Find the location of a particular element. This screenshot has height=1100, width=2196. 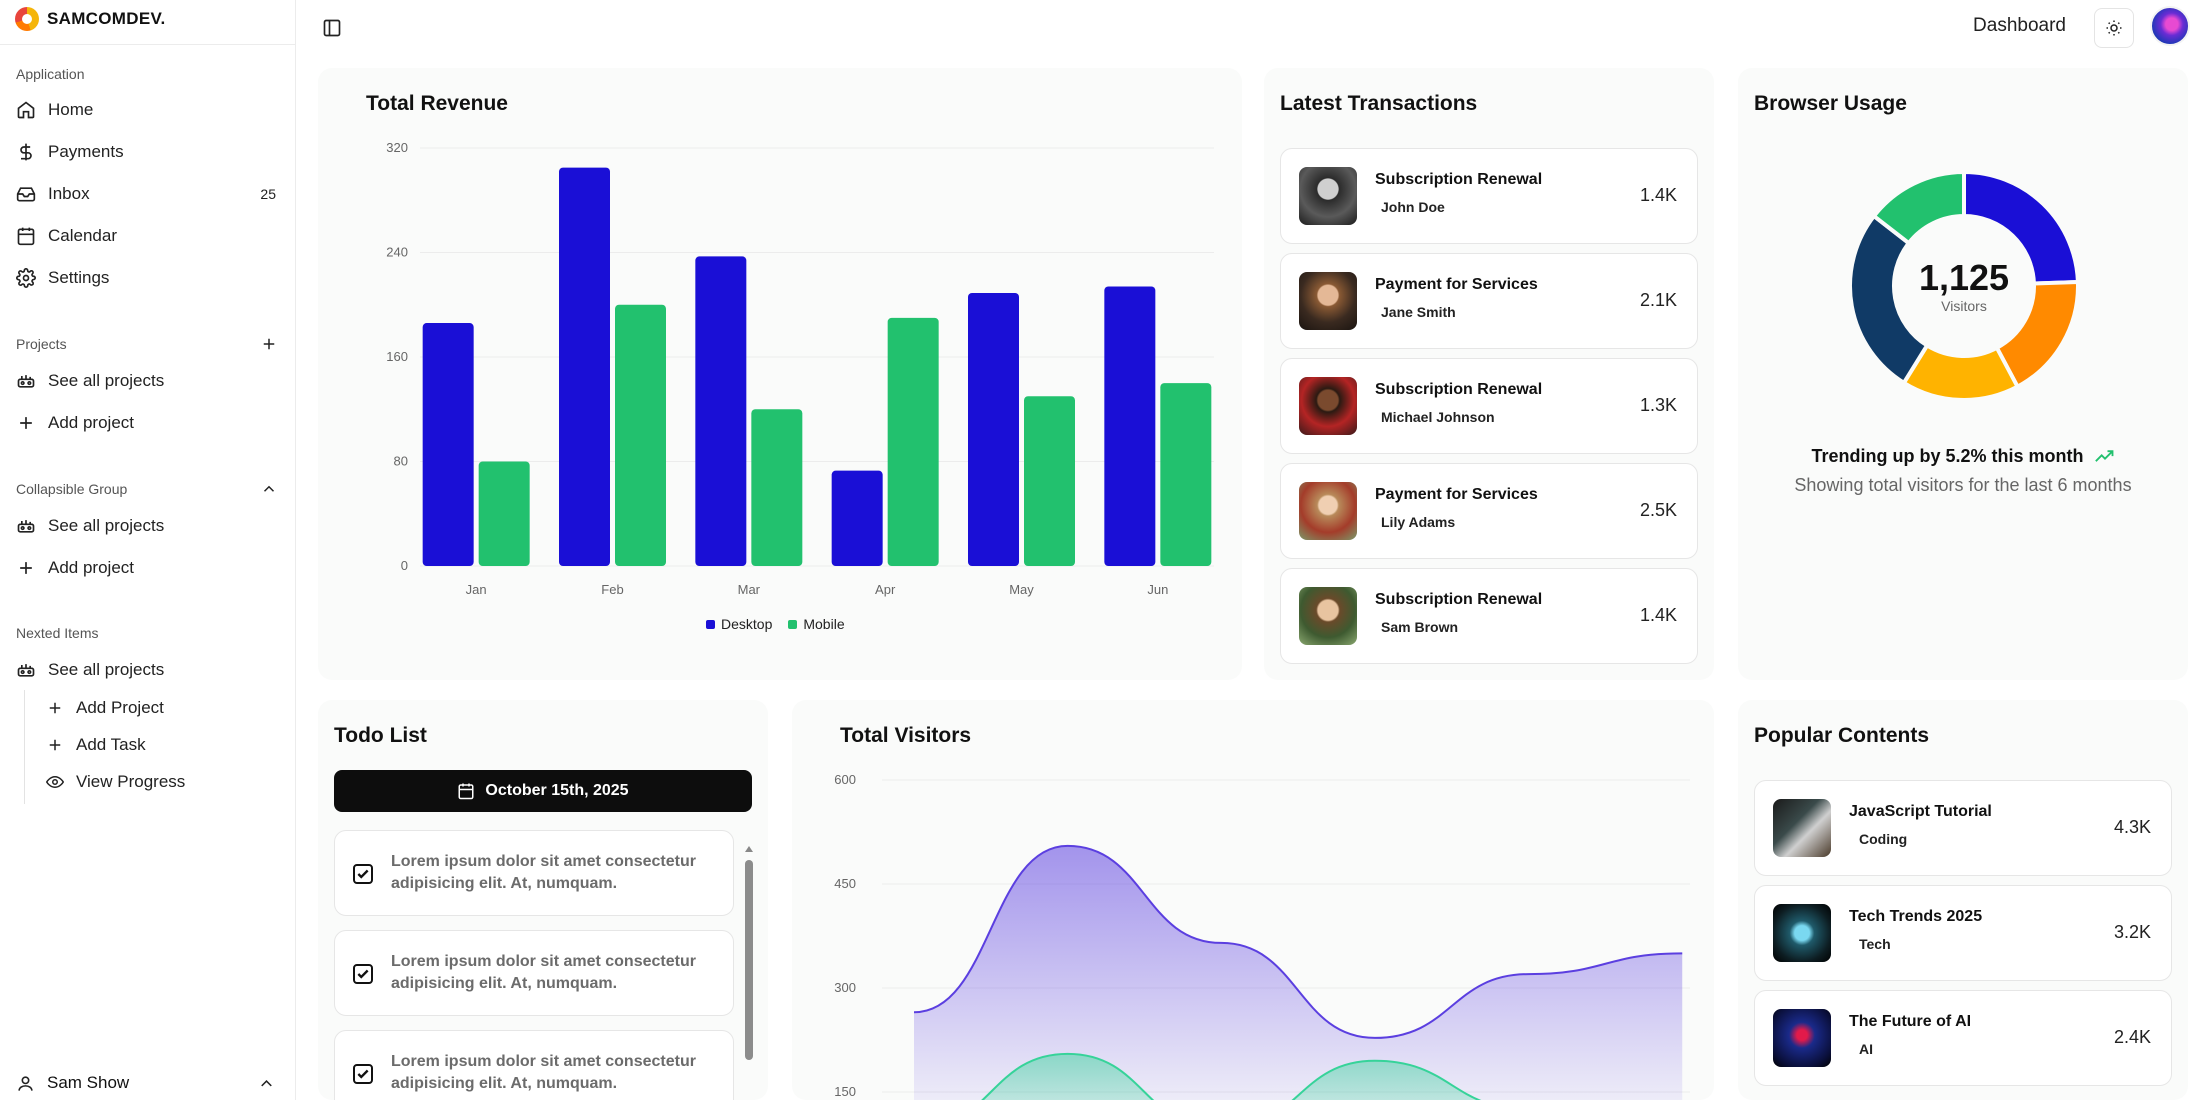

theme-toggle-button is located at coordinates (2114, 28).